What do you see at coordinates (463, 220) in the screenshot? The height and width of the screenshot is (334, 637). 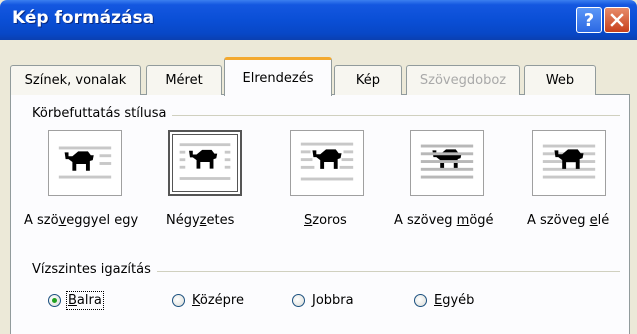 I see `access-key: m` at bounding box center [463, 220].